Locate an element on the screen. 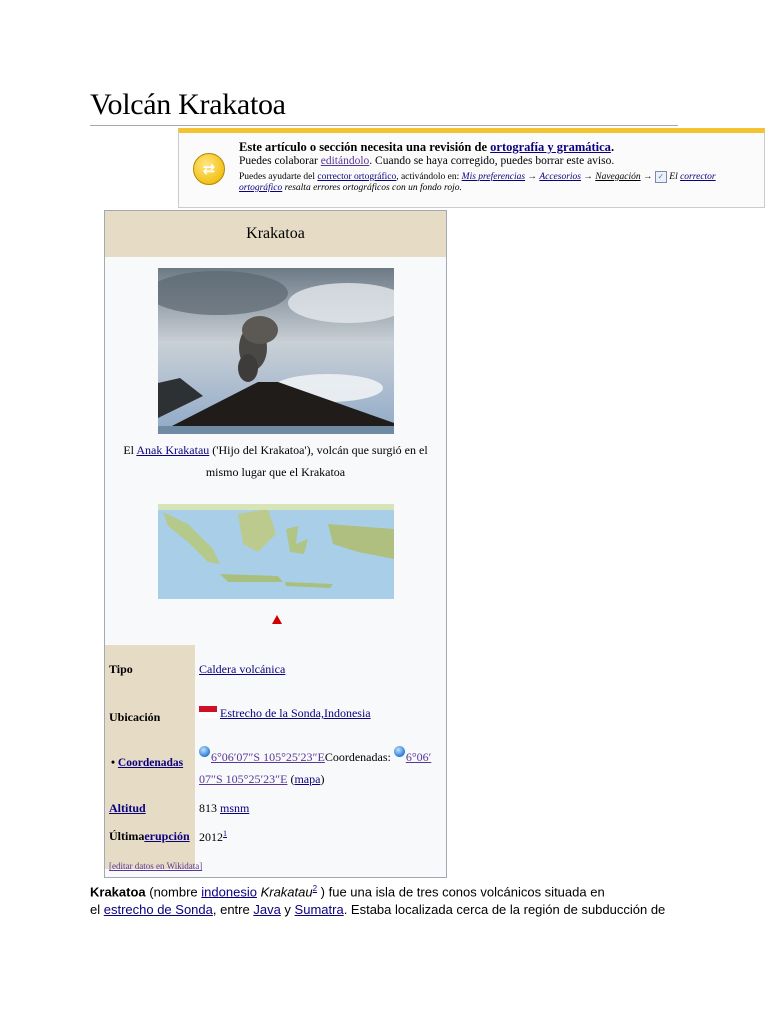 This screenshot has height=1024, width=768. spellchecker-link: corrector ortográfico is located at coordinates (356, 177).